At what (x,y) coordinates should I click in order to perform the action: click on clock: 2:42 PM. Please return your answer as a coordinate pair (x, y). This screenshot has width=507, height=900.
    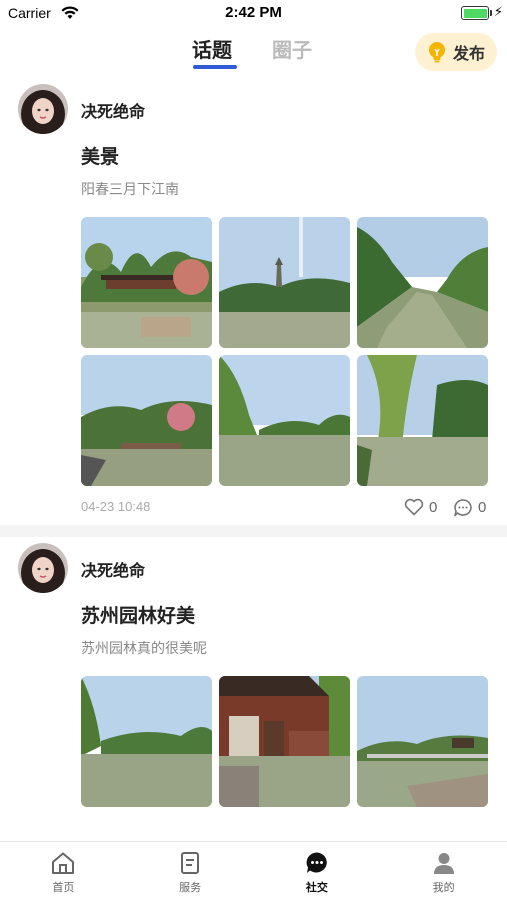
    Looking at the image, I should click on (253, 12).